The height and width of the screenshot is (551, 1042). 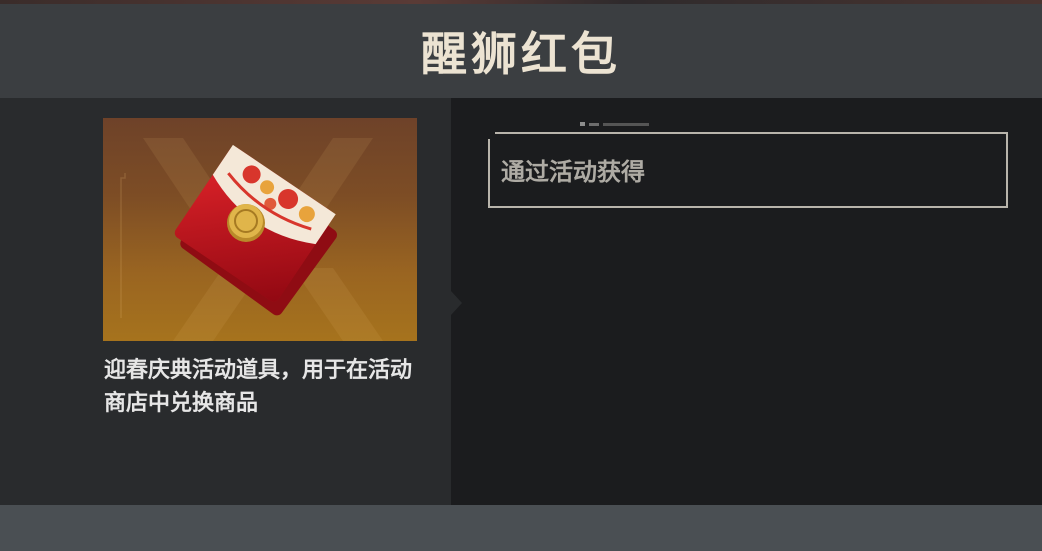 I want to click on corner-notch, so click(x=491, y=135).